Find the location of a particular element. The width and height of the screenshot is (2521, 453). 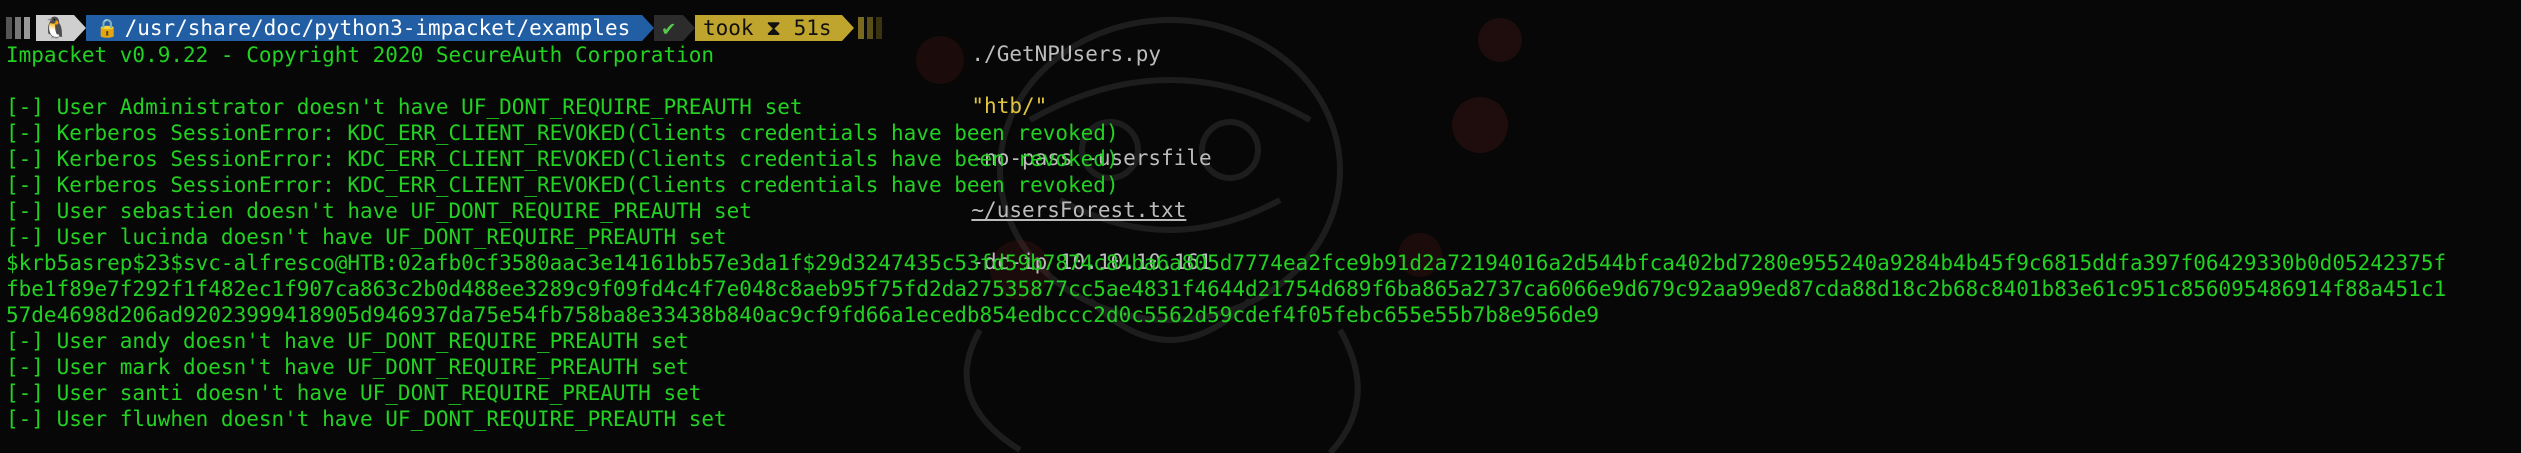

current-directory: /usr/share/doc/python3-impacket/examples is located at coordinates (377, 28).